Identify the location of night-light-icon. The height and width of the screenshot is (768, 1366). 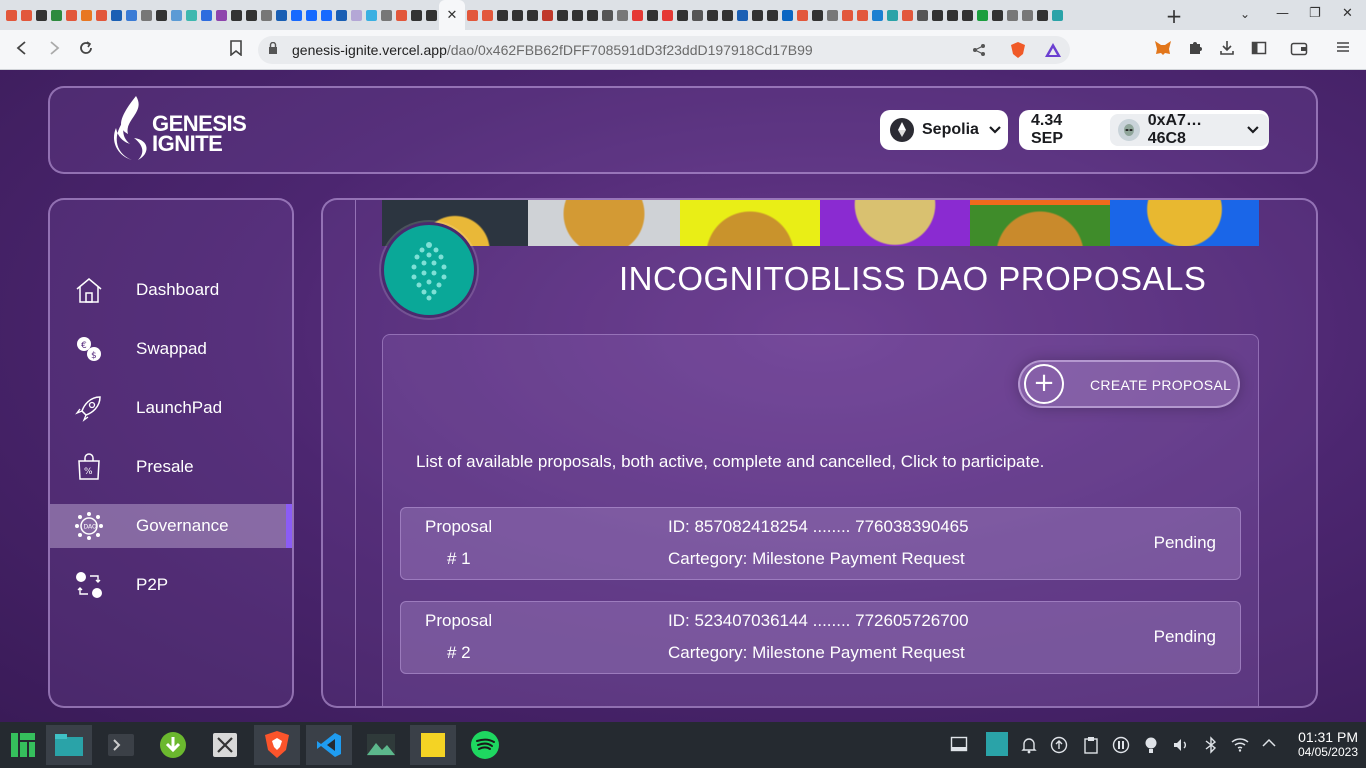
(1151, 745).